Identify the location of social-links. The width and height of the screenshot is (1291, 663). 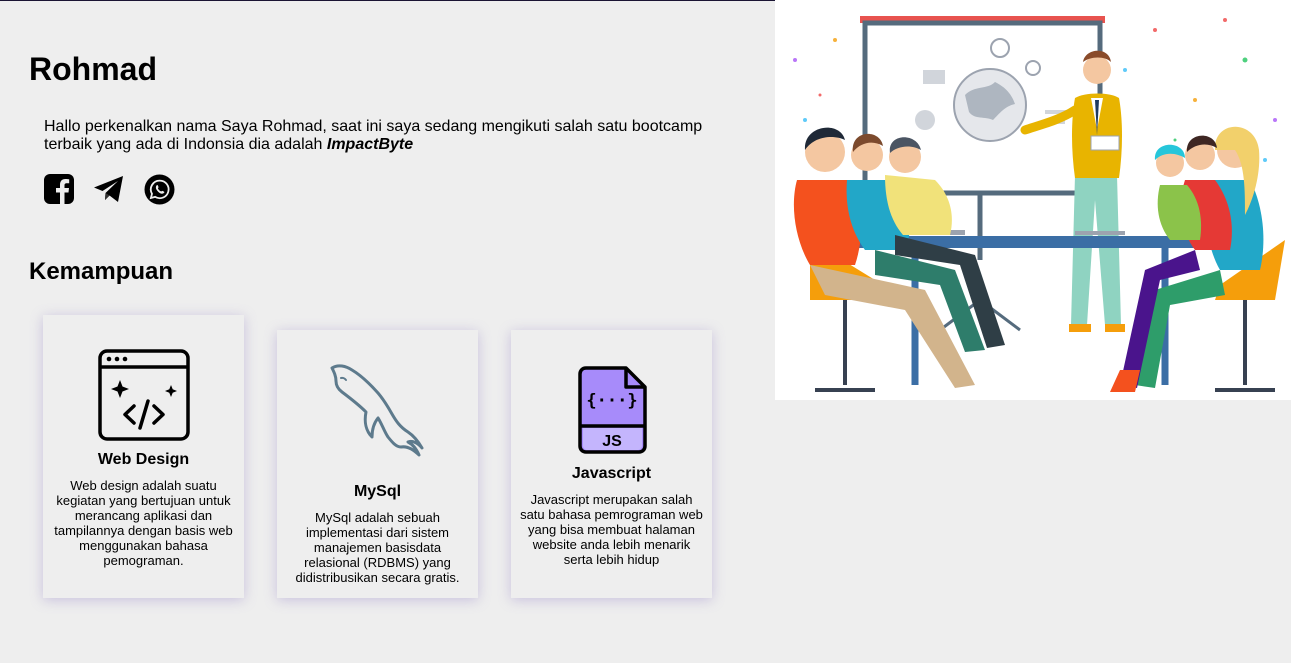
(109, 189).